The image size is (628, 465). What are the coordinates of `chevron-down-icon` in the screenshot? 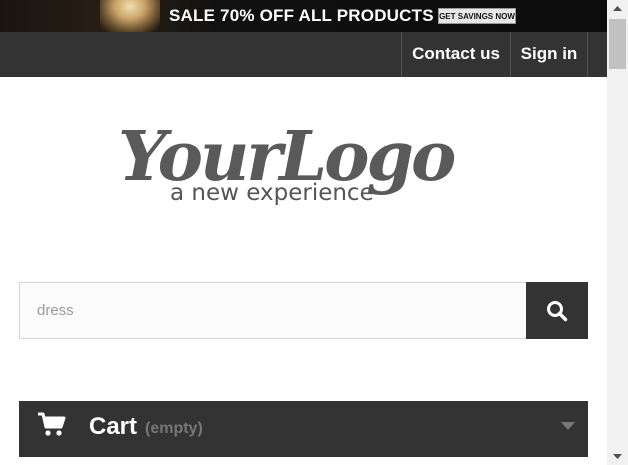 It's located at (568, 426).